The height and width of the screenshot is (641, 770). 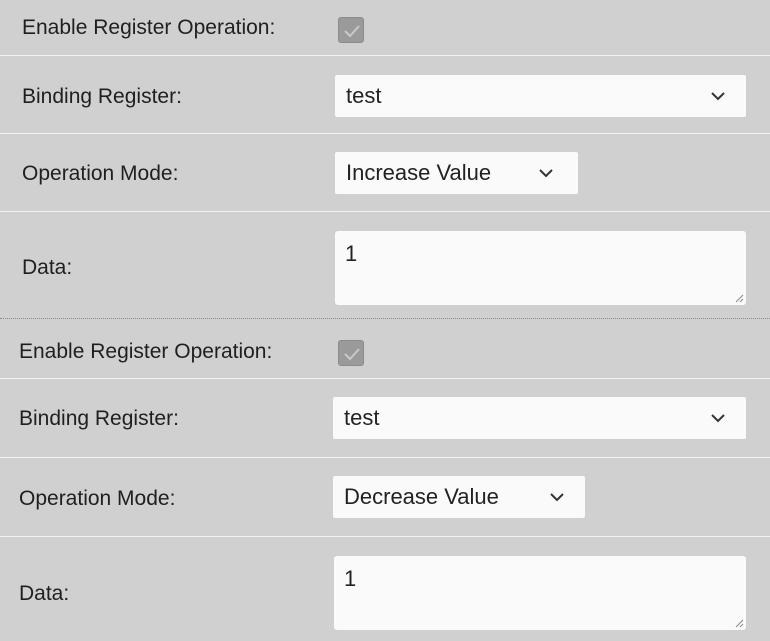 I want to click on operation-mode-select: Decrease Value, so click(x=459, y=497).